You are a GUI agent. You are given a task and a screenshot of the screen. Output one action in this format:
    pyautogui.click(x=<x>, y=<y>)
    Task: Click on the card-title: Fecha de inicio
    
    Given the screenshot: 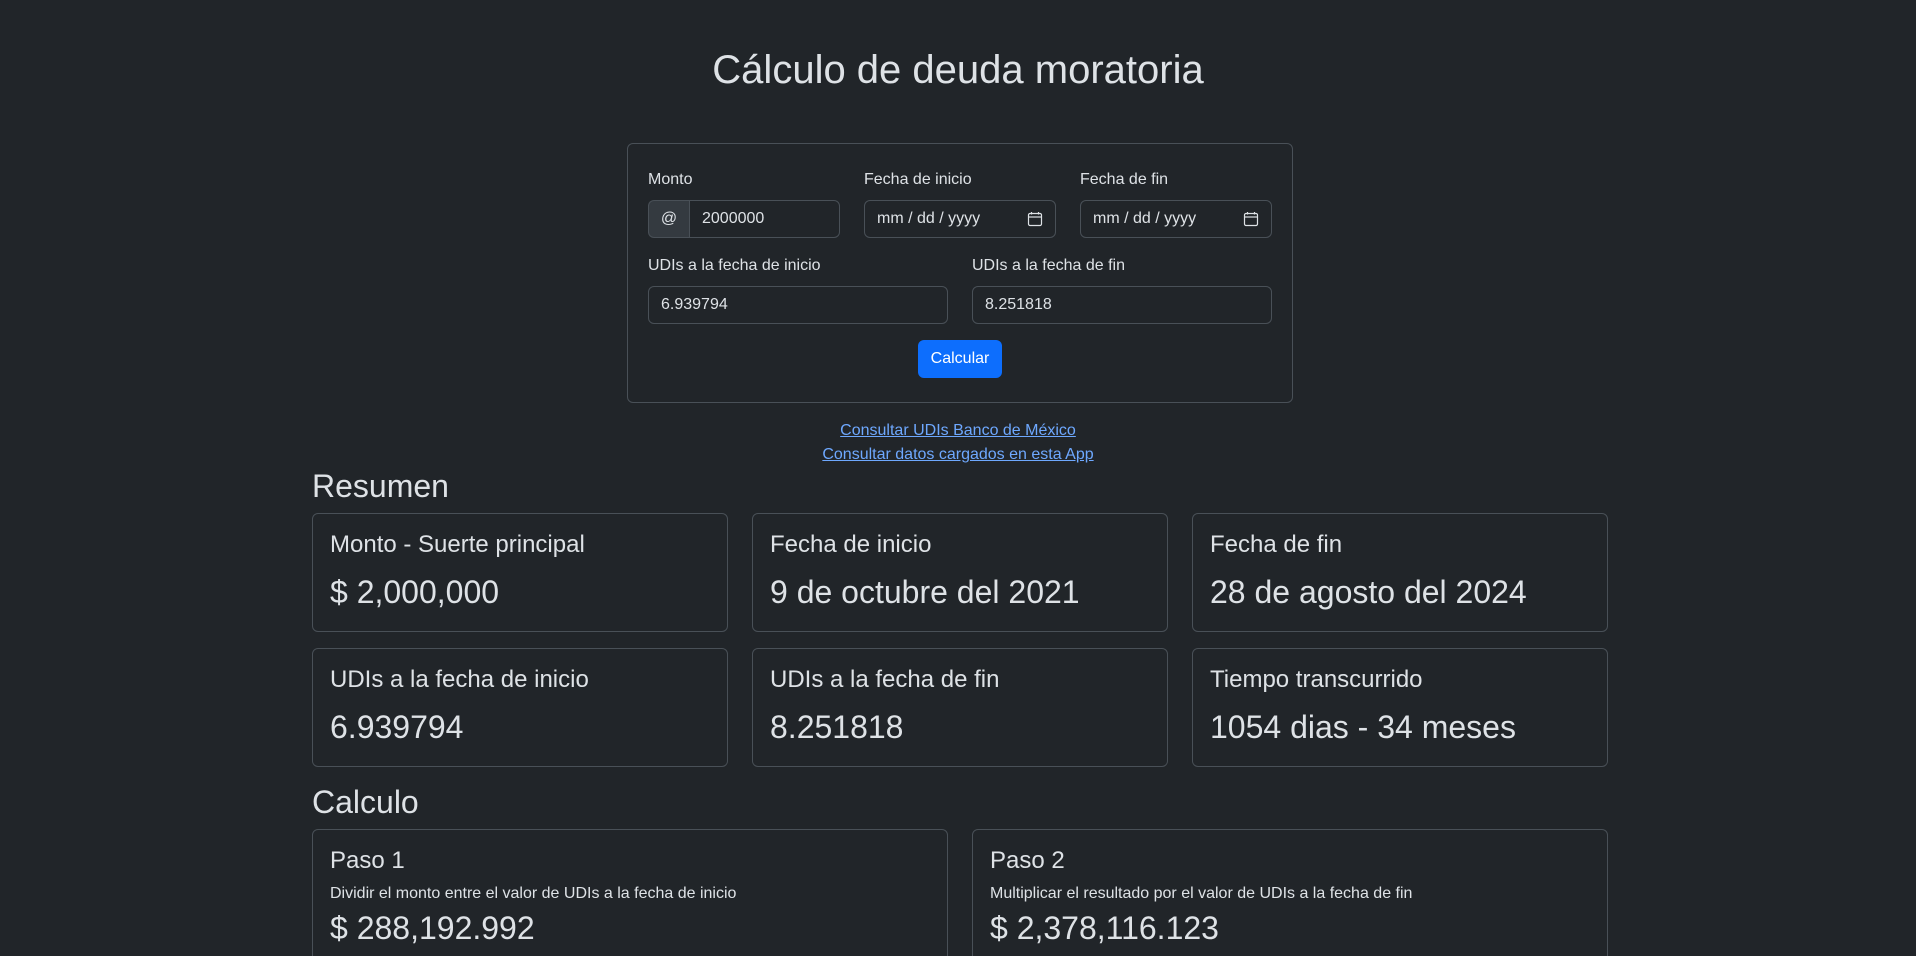 What is the action you would take?
    pyautogui.click(x=851, y=544)
    